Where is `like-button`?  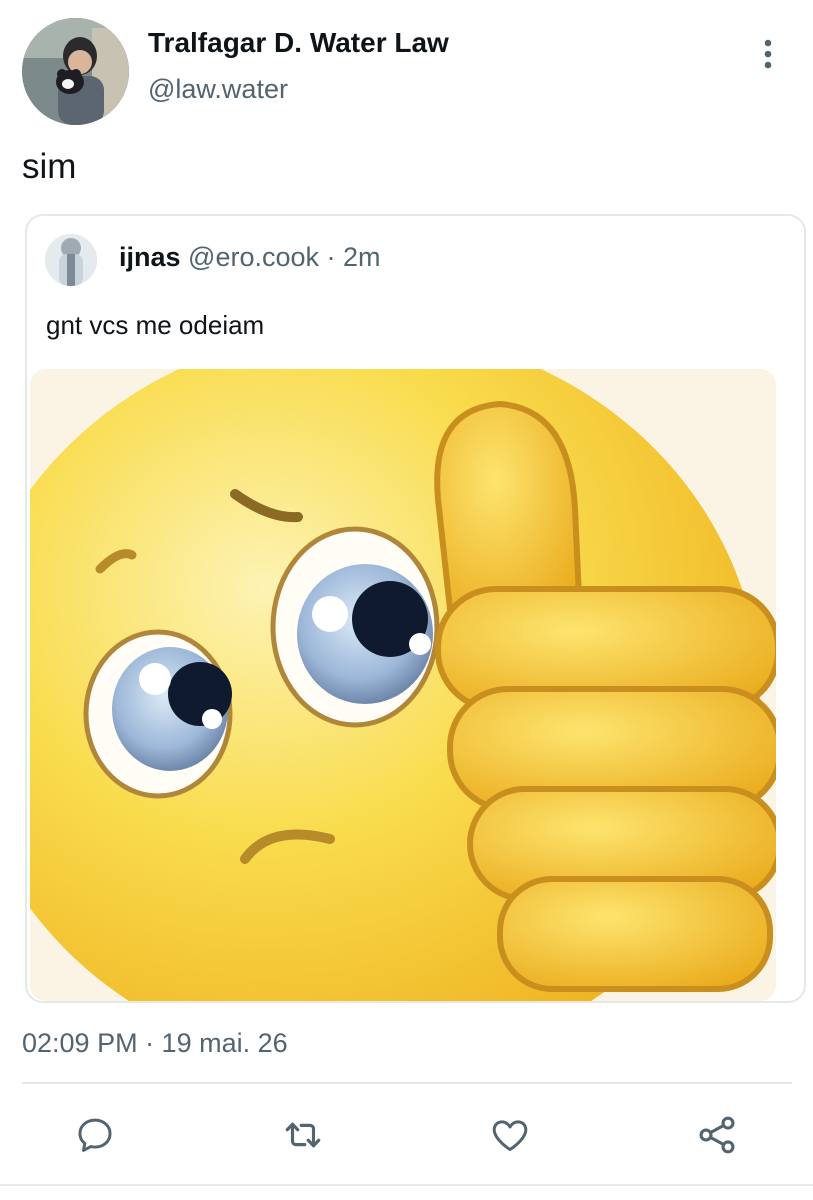
like-button is located at coordinates (510, 1135).